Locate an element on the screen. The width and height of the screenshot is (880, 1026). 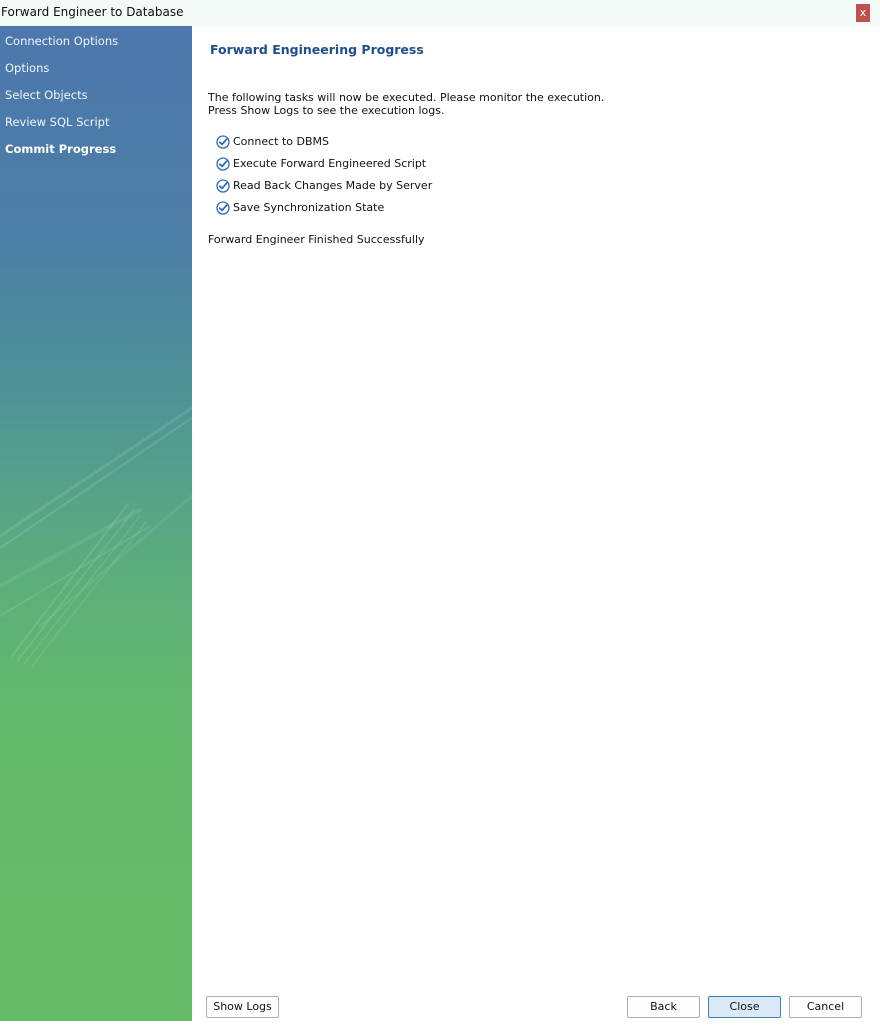
task-label: Connect to DBMS is located at coordinates (281, 141).